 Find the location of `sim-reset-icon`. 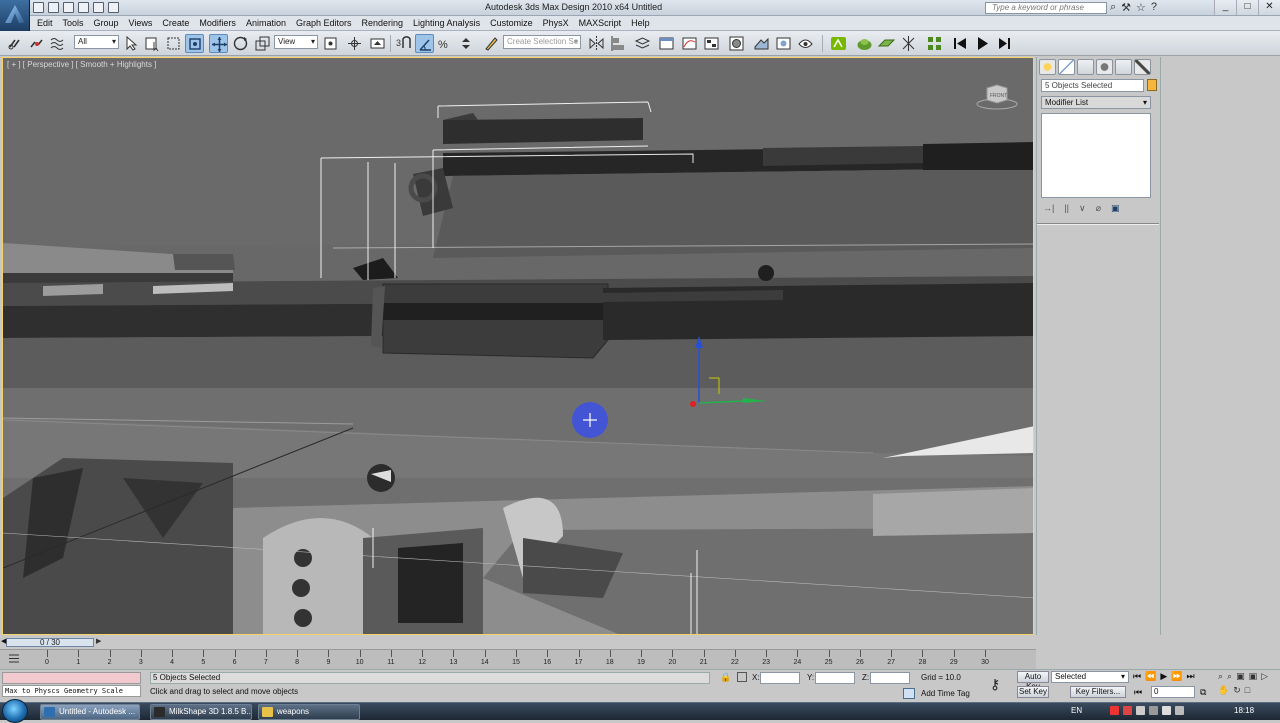

sim-reset-icon is located at coordinates (960, 43).